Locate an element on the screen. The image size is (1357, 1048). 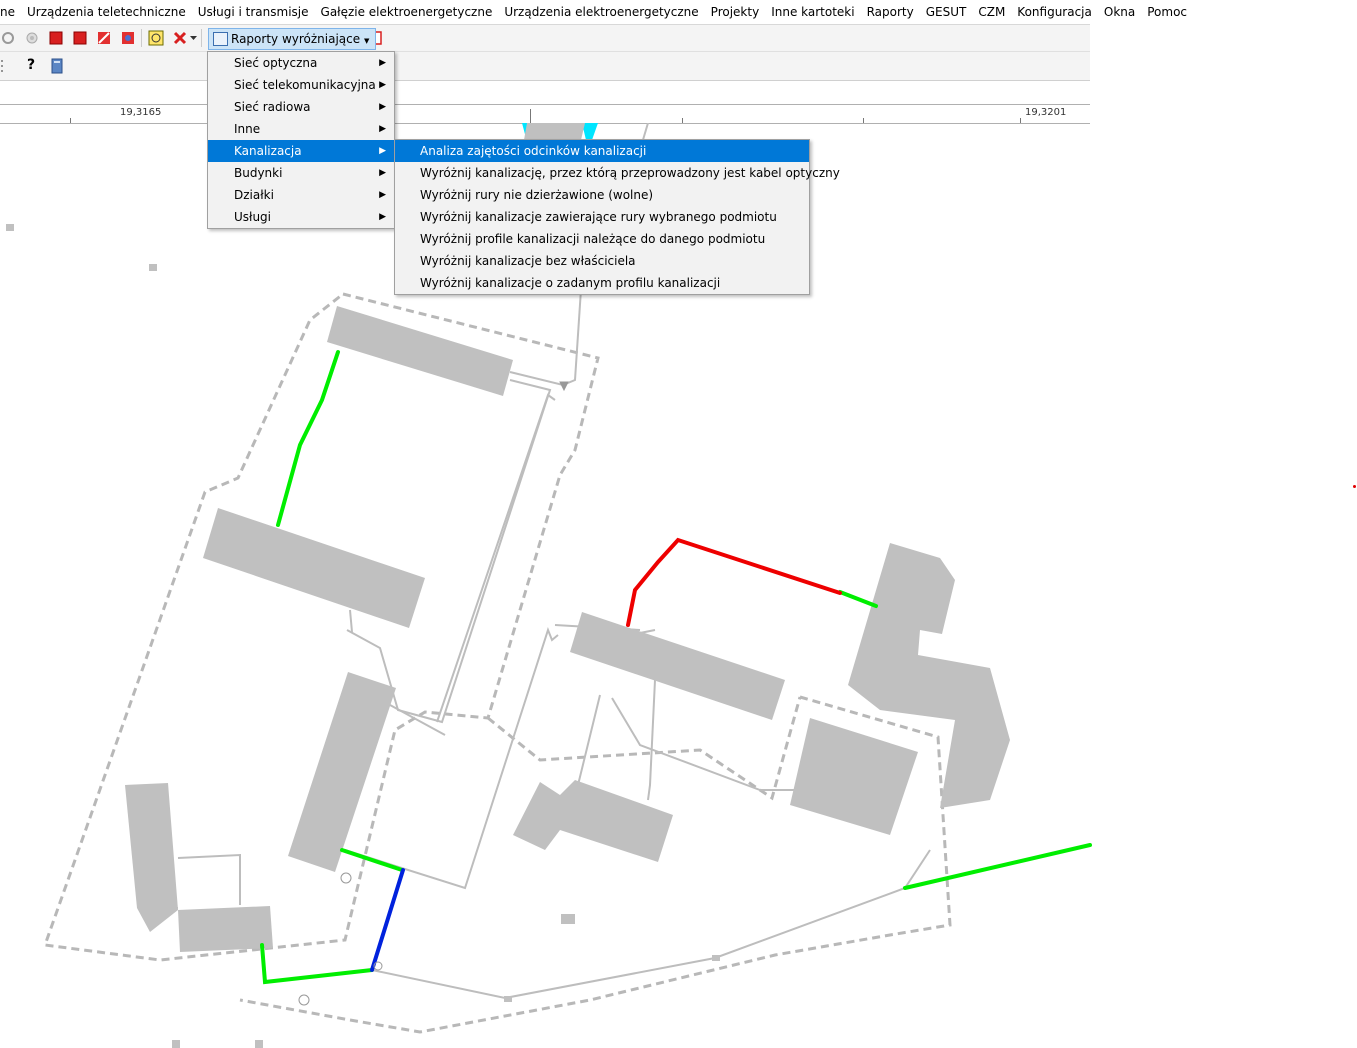
menubar-item-12: Pomoc is located at coordinates (1167, 12).